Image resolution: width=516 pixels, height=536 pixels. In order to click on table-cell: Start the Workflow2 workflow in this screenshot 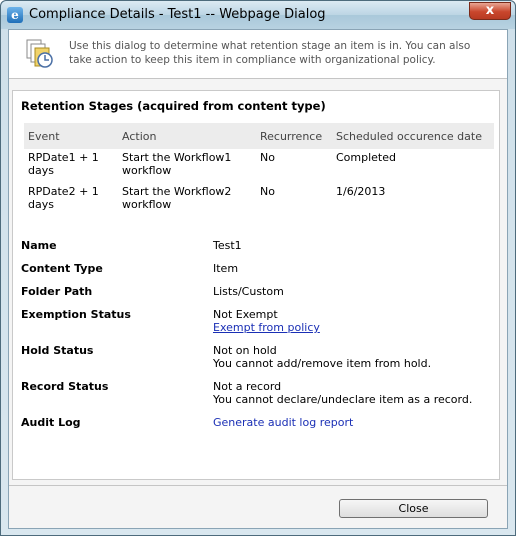, I will do `click(177, 198)`.